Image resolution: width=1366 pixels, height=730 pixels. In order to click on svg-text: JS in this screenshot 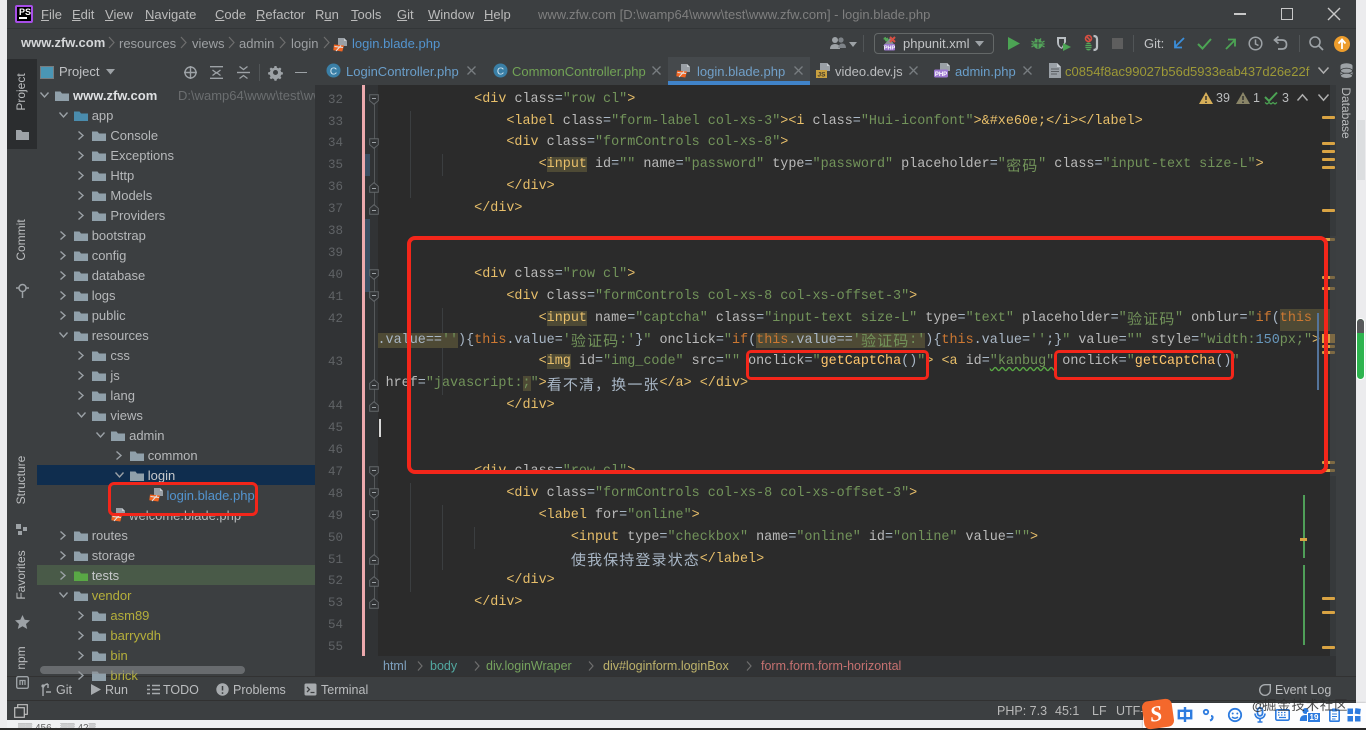, I will do `click(822, 75)`.